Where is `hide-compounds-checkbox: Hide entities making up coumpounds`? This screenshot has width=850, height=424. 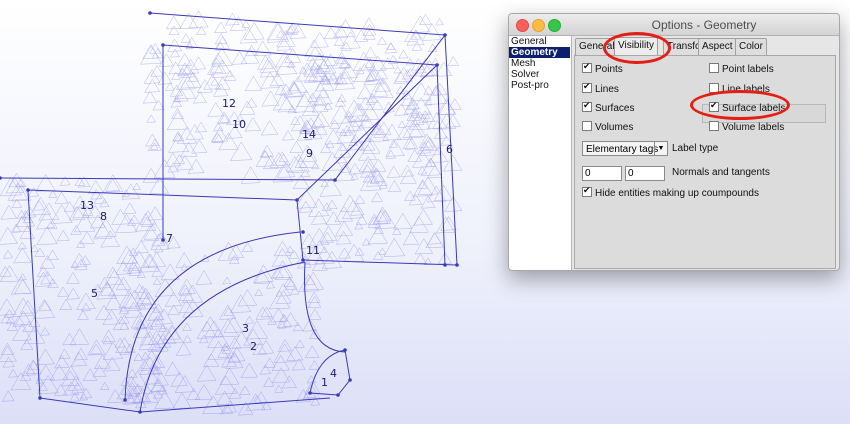 hide-compounds-checkbox: Hide entities making up coumpounds is located at coordinates (670, 192).